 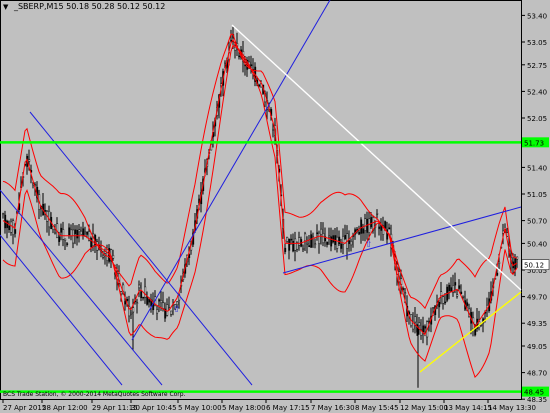 What do you see at coordinates (537, 43) in the screenshot?
I see `y-tick-label: 53.05` at bounding box center [537, 43].